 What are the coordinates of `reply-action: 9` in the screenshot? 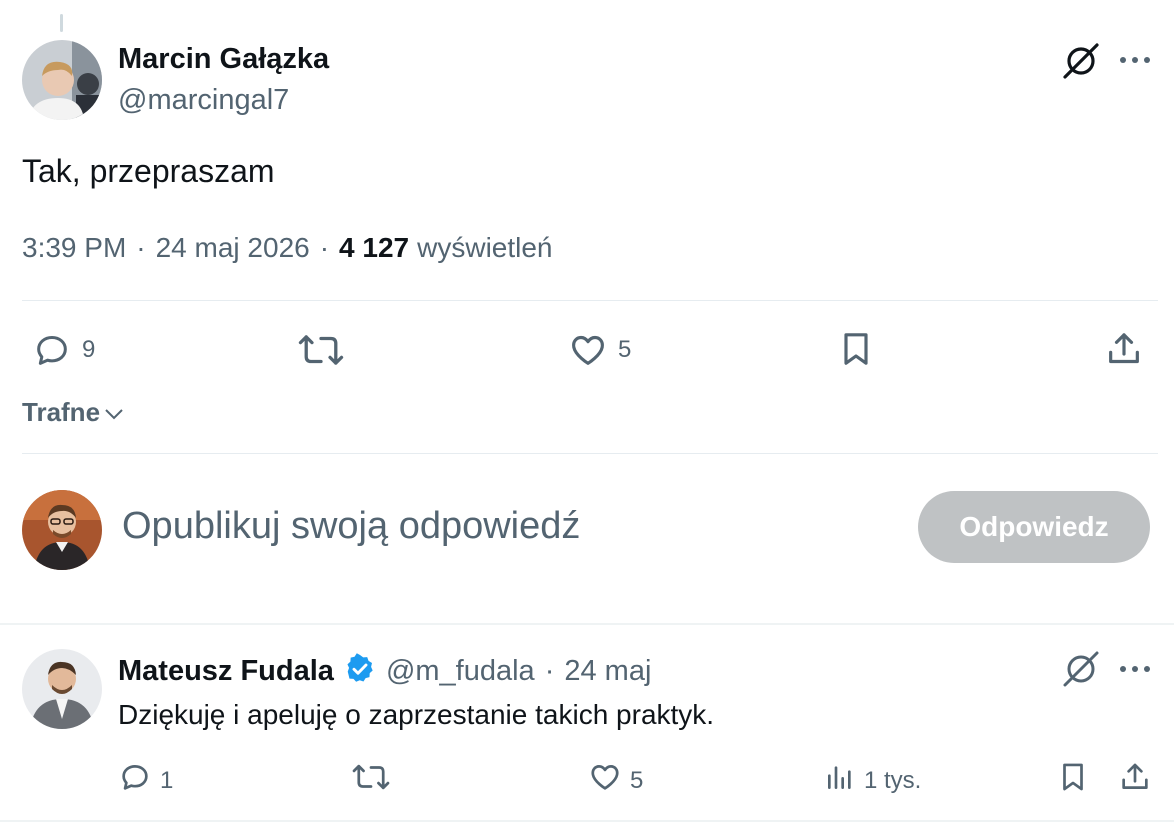 It's located at (63, 350).